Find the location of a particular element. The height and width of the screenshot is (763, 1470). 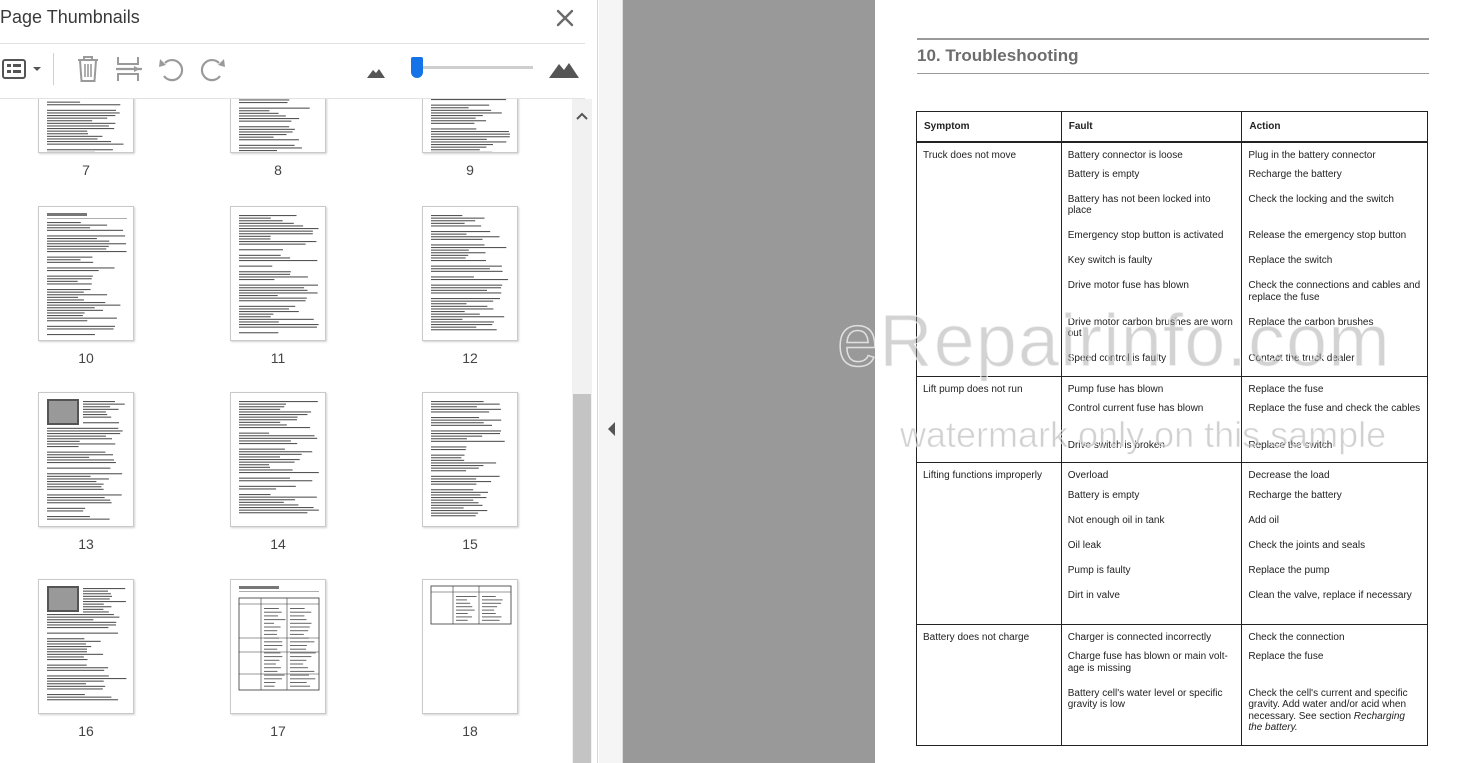

action-cell: Recharge the battery is located at coordinates (1334, 179).